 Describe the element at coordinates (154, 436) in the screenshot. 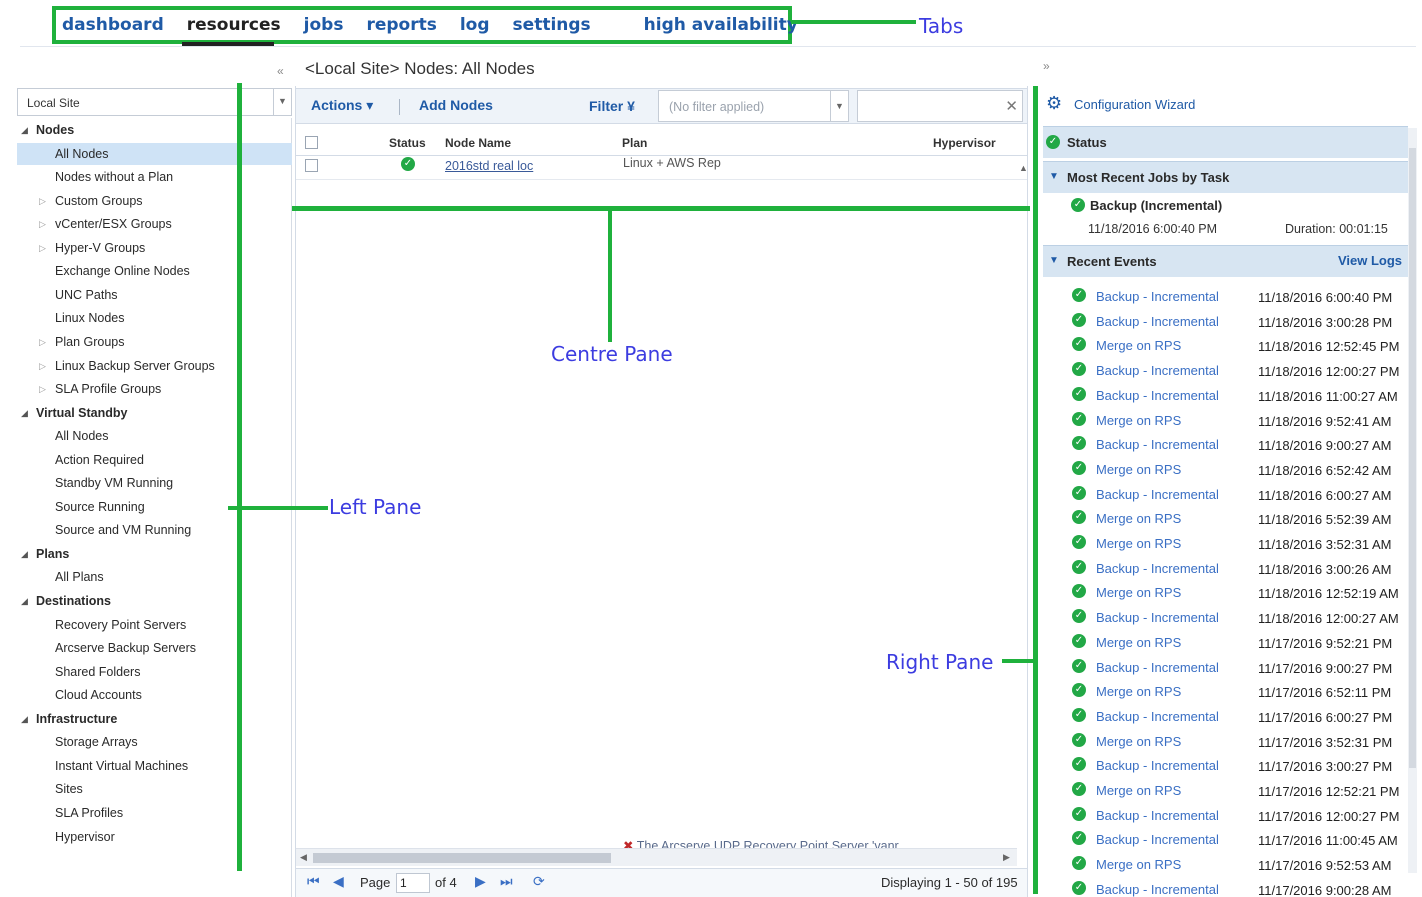

I see `tree-item: All Nodes` at that location.